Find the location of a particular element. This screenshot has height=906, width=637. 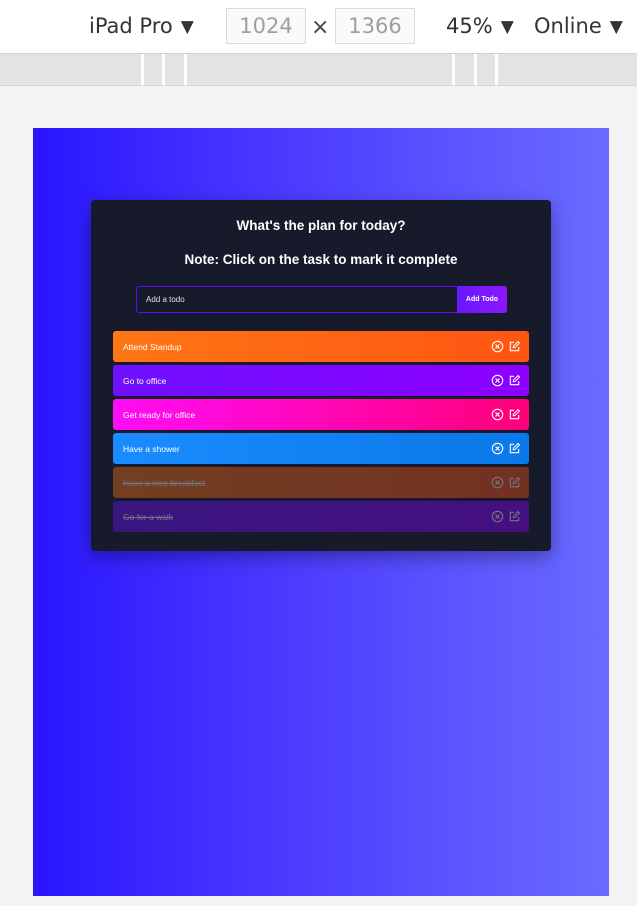

todo-item-text: Go for a walk is located at coordinates (321, 517).